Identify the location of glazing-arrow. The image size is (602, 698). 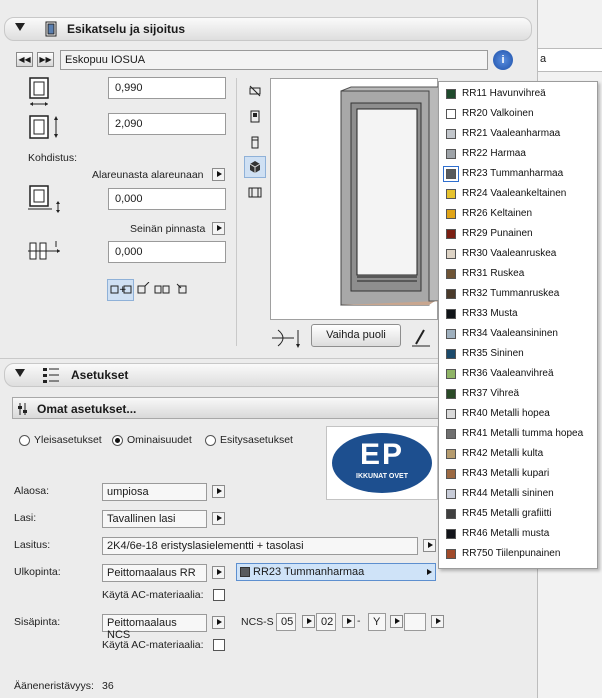
(429, 545).